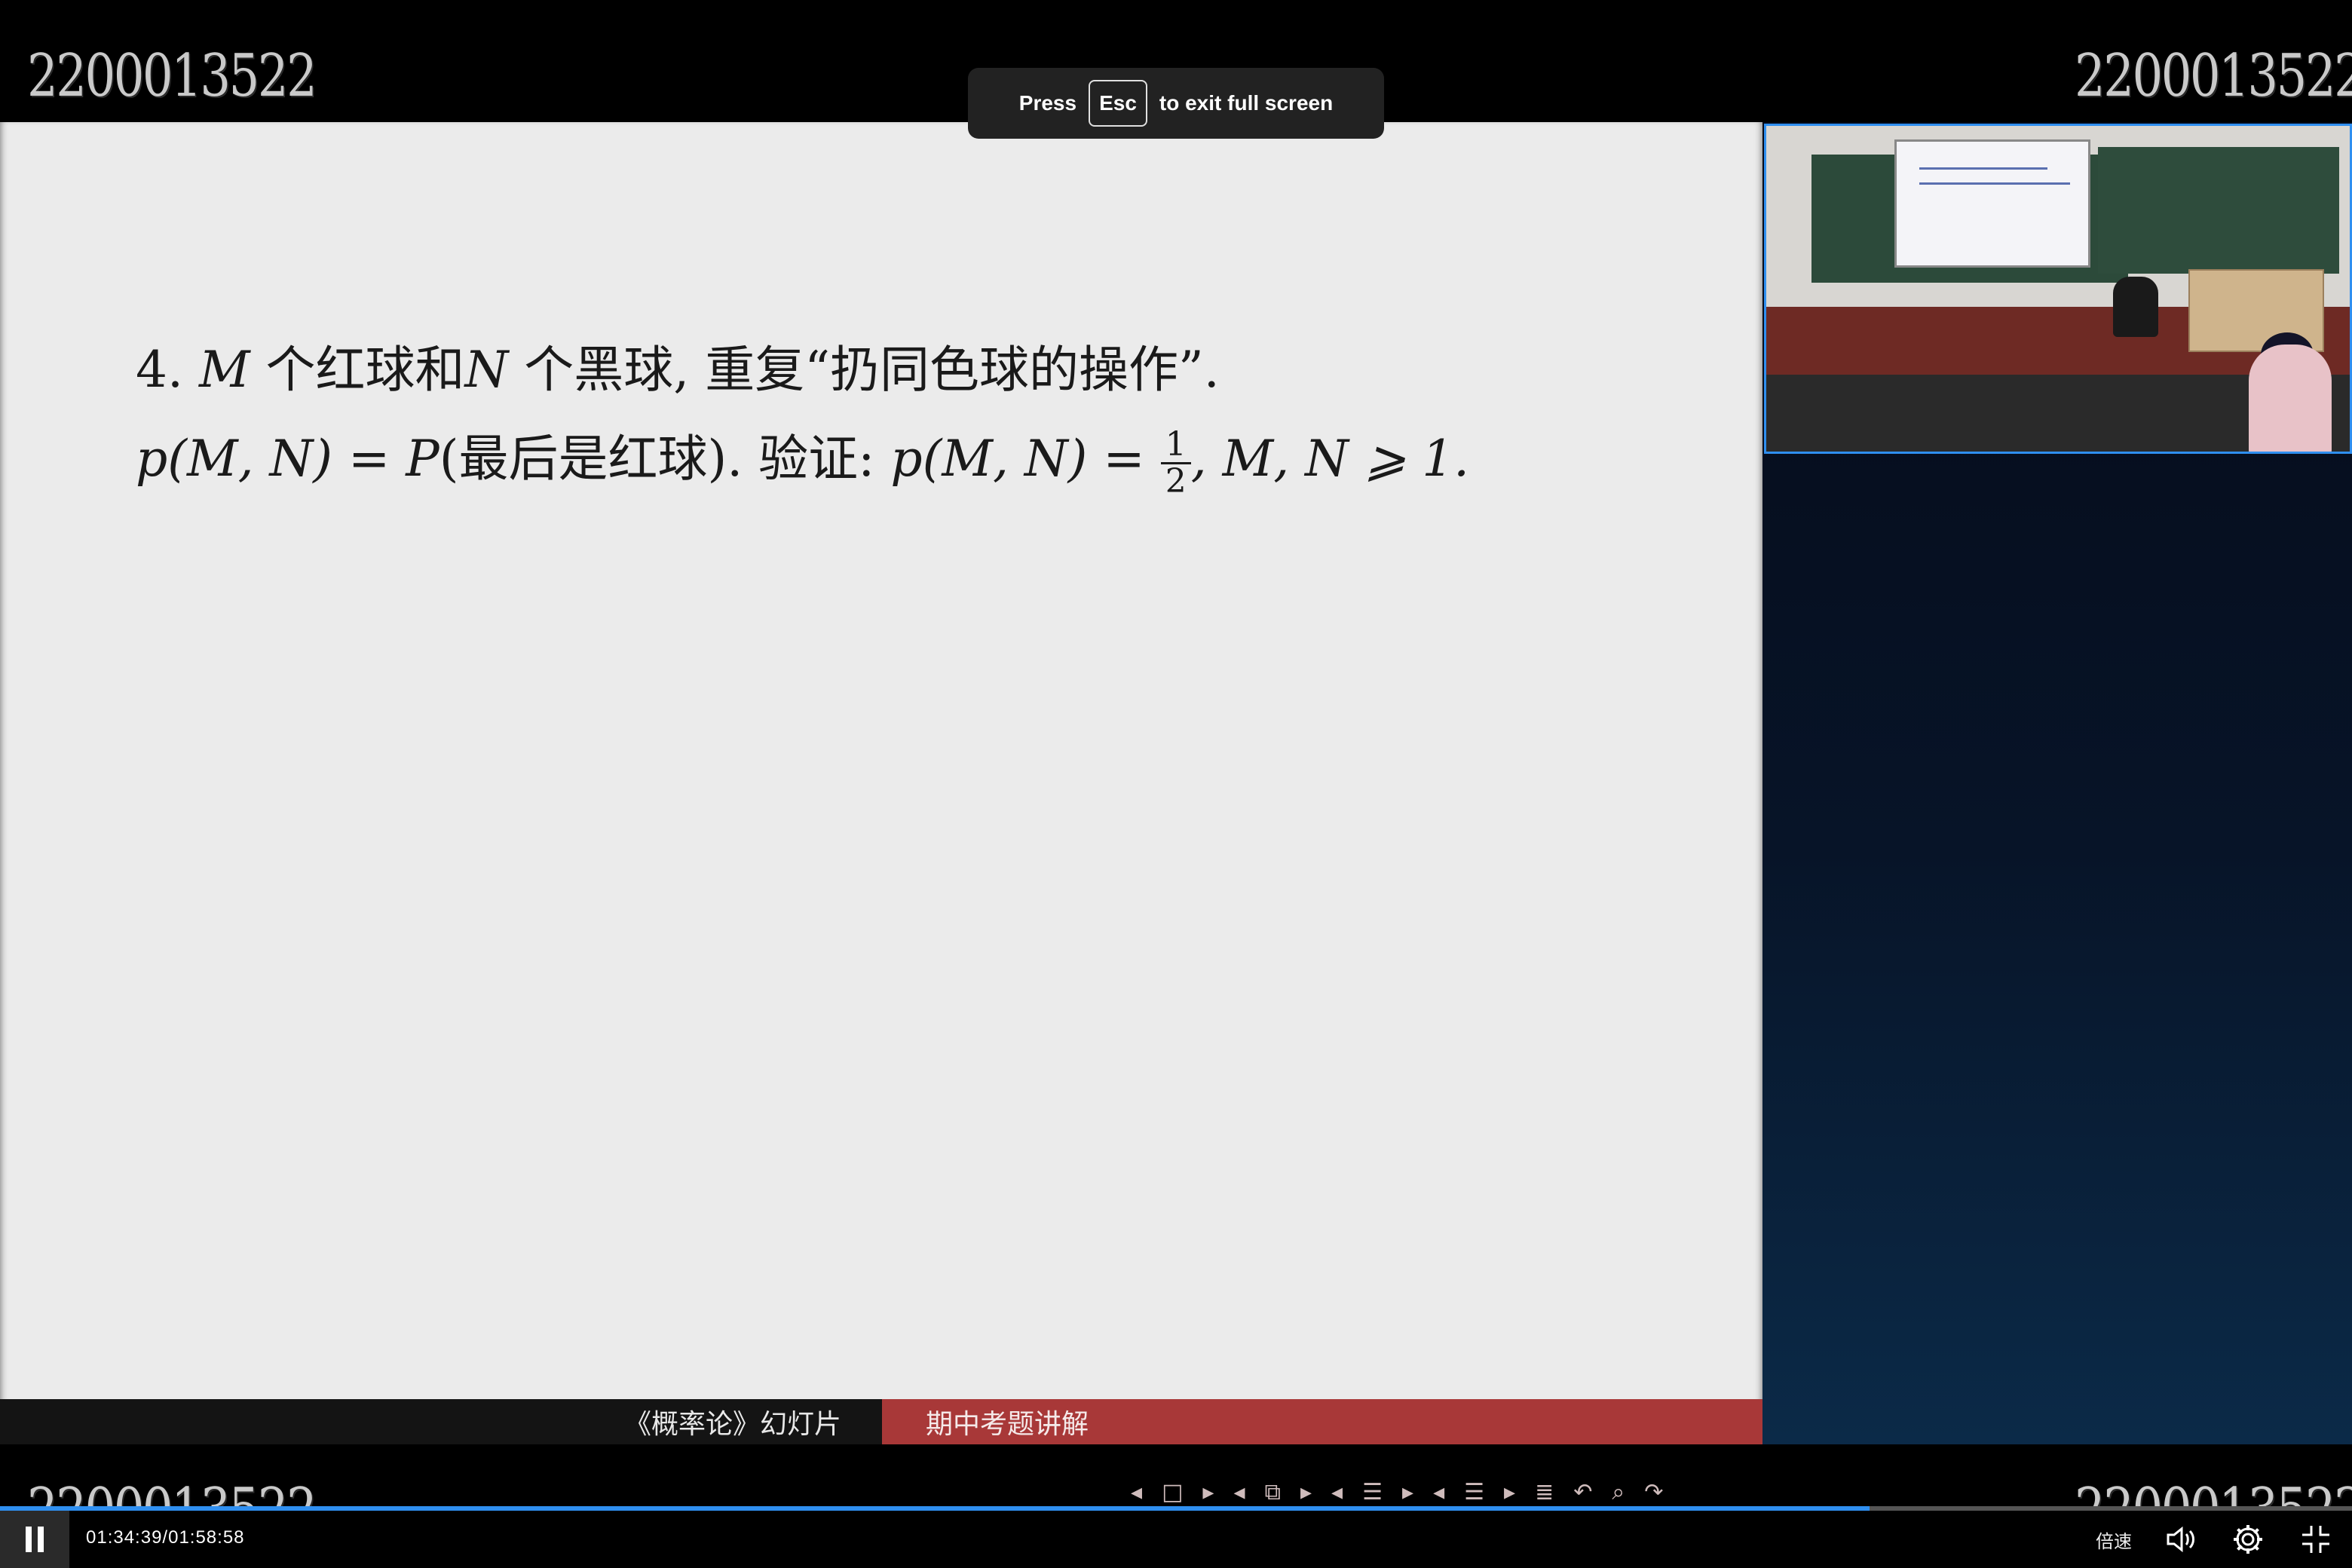 This screenshot has width=2352, height=1568. I want to click on nav-search-icon: ⌕, so click(1618, 1492).